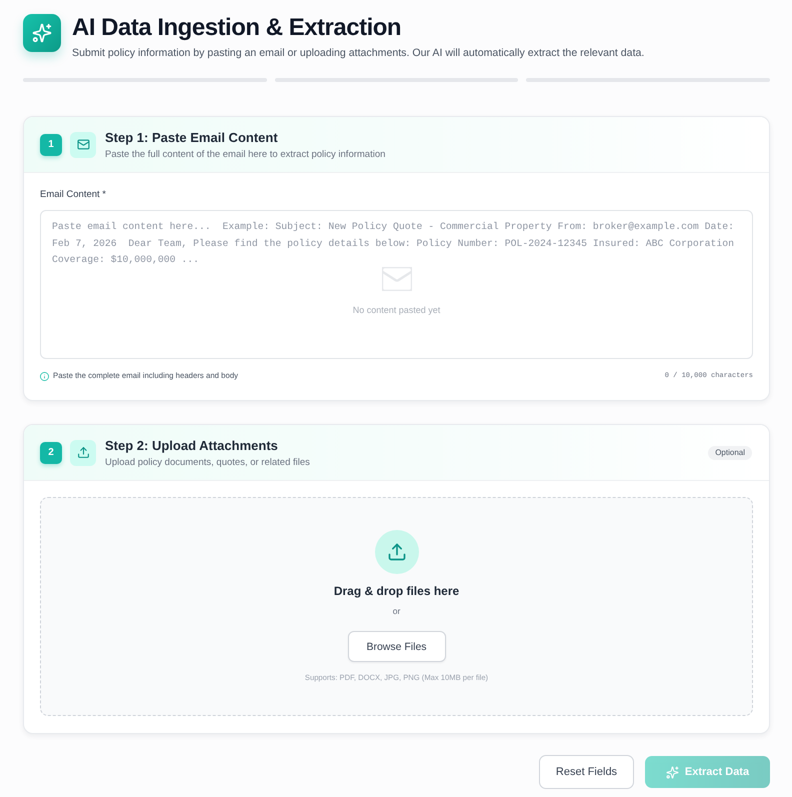  I want to click on info-icon, so click(44, 376).